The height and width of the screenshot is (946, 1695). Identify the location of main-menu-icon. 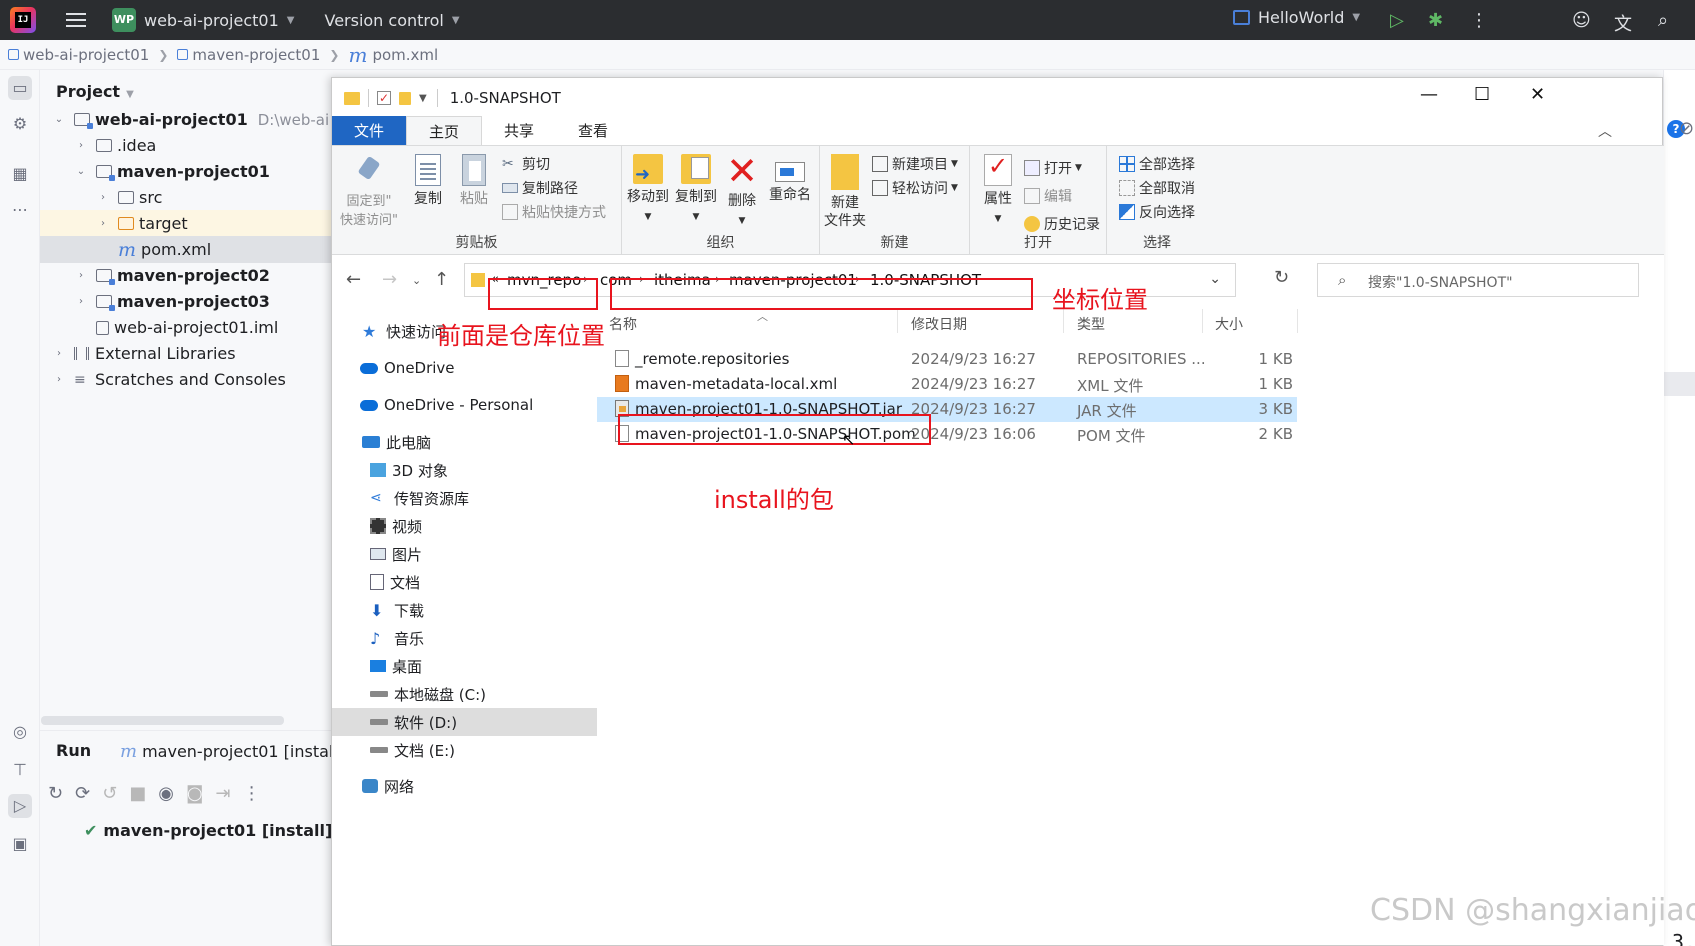
(76, 20).